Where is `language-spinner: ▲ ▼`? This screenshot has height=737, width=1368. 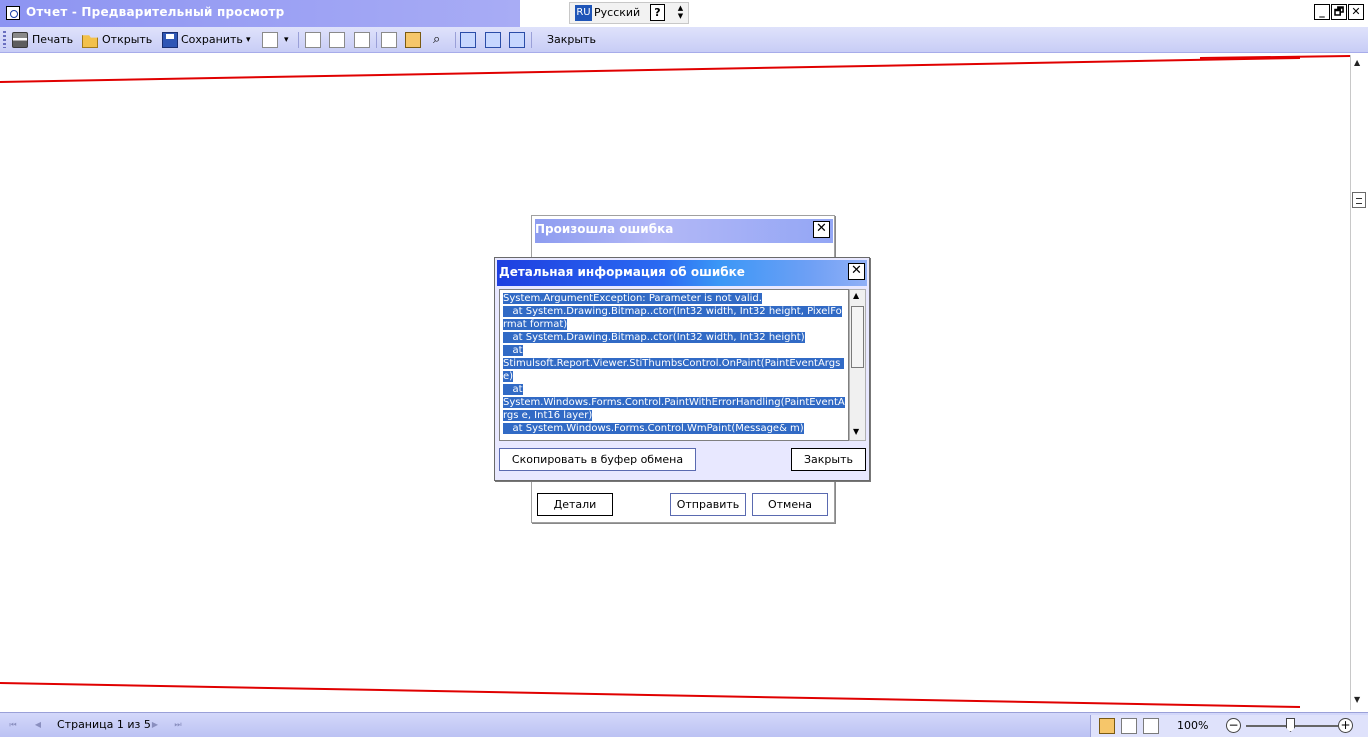 language-spinner: ▲ ▼ is located at coordinates (680, 12).